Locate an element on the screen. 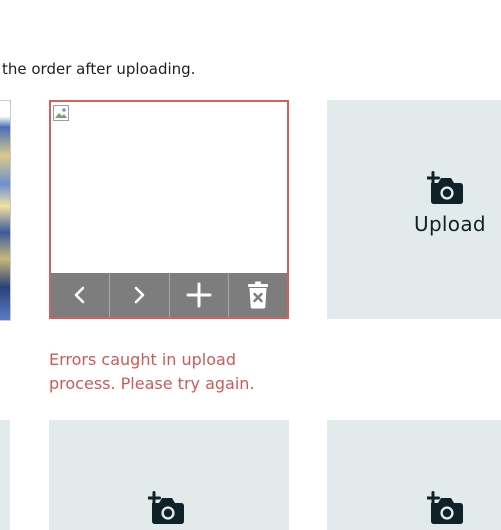 The width and height of the screenshot is (501, 530). image-toolbar is located at coordinates (169, 295).